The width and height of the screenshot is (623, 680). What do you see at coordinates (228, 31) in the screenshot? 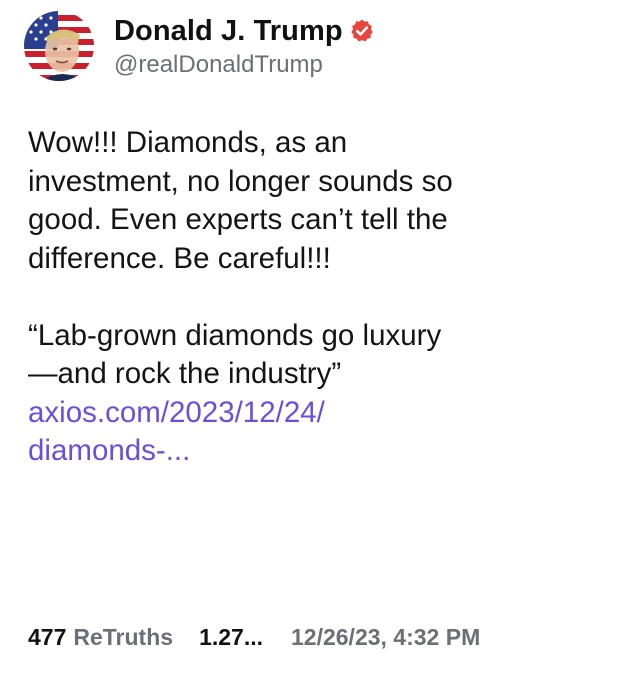
I see `author-display-name: Donald J. Trump` at bounding box center [228, 31].